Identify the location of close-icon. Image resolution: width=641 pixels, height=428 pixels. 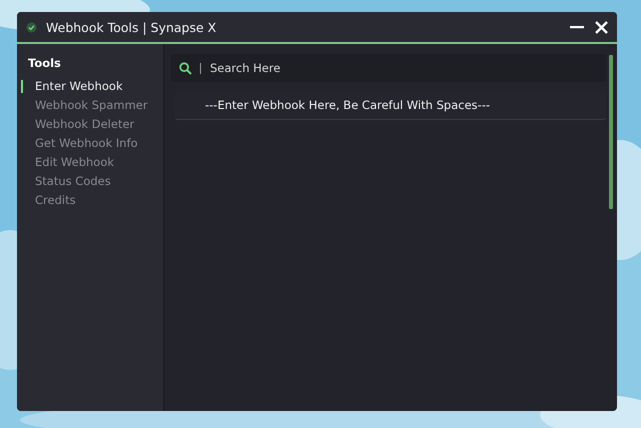
(601, 27).